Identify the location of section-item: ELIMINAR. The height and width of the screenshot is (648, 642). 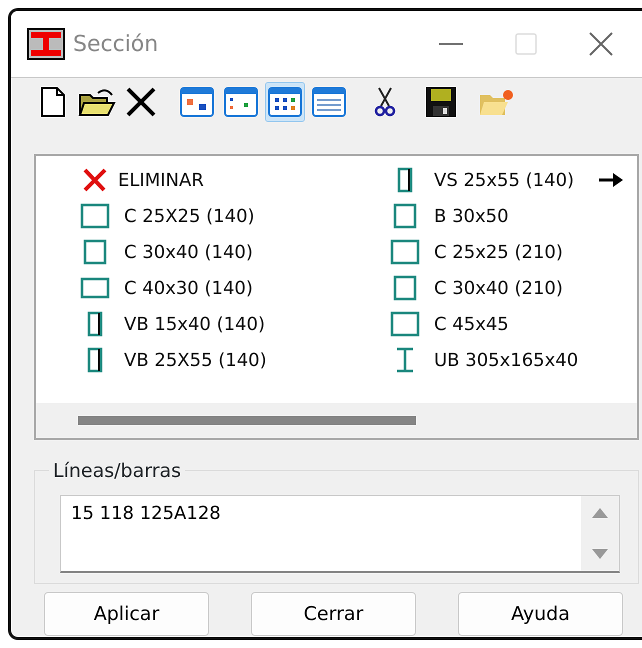
(161, 180).